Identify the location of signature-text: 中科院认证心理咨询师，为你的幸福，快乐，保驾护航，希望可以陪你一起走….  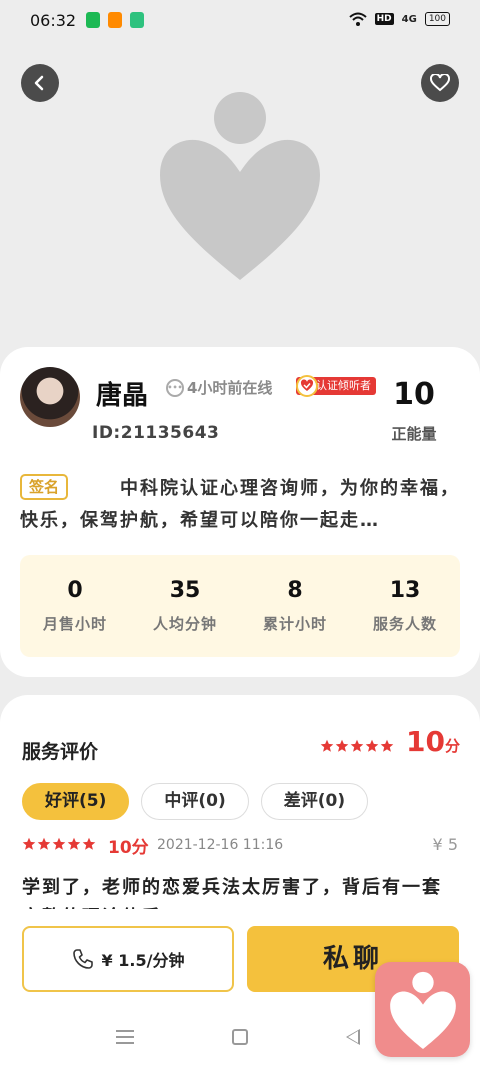
(240, 504).